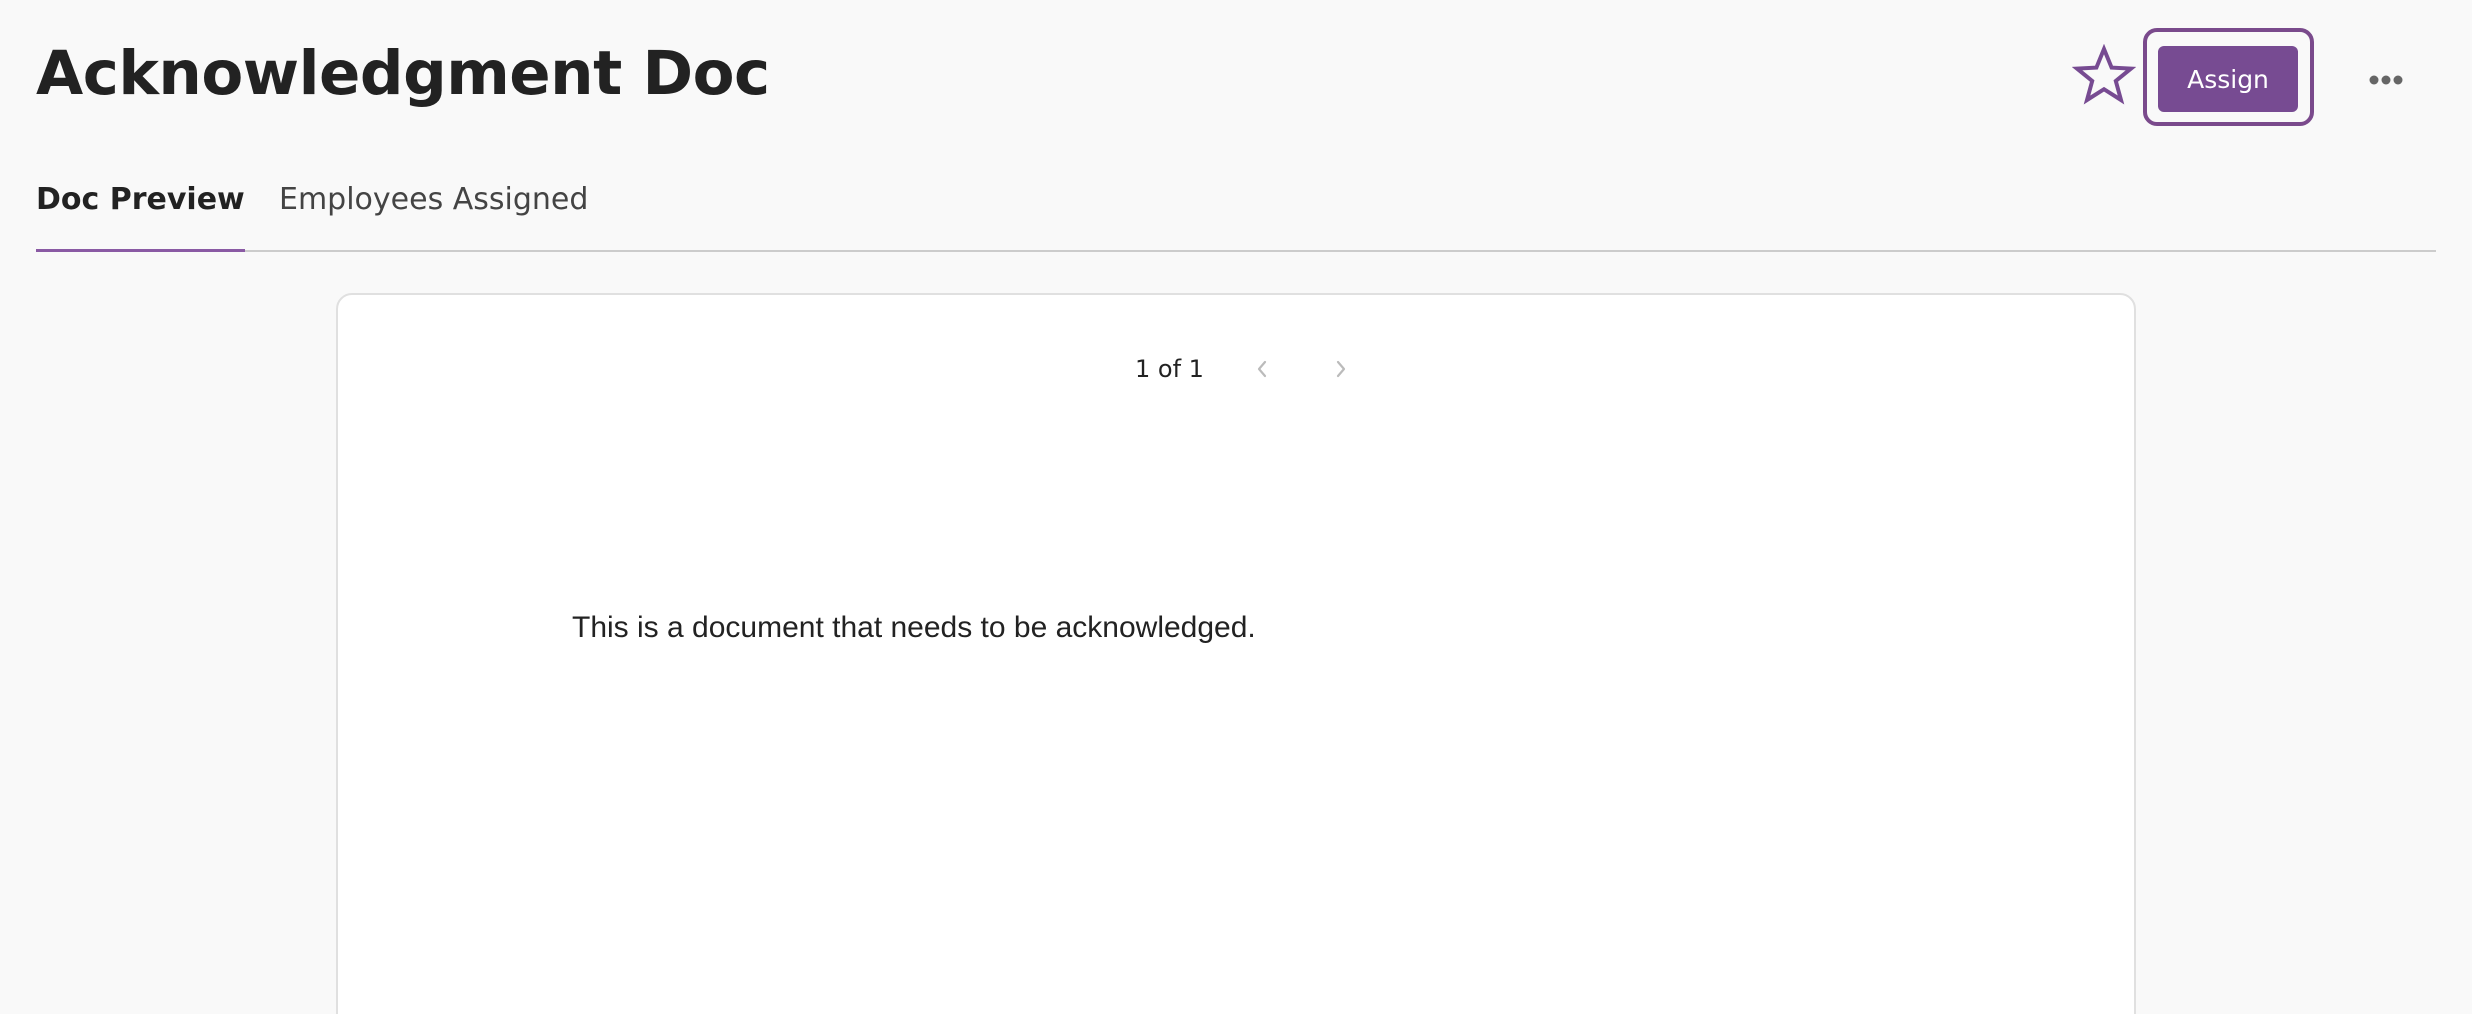 The width and height of the screenshot is (2472, 1014). Describe the element at coordinates (433, 210) in the screenshot. I see `tab-employees-assigned: Employees Assigned` at that location.